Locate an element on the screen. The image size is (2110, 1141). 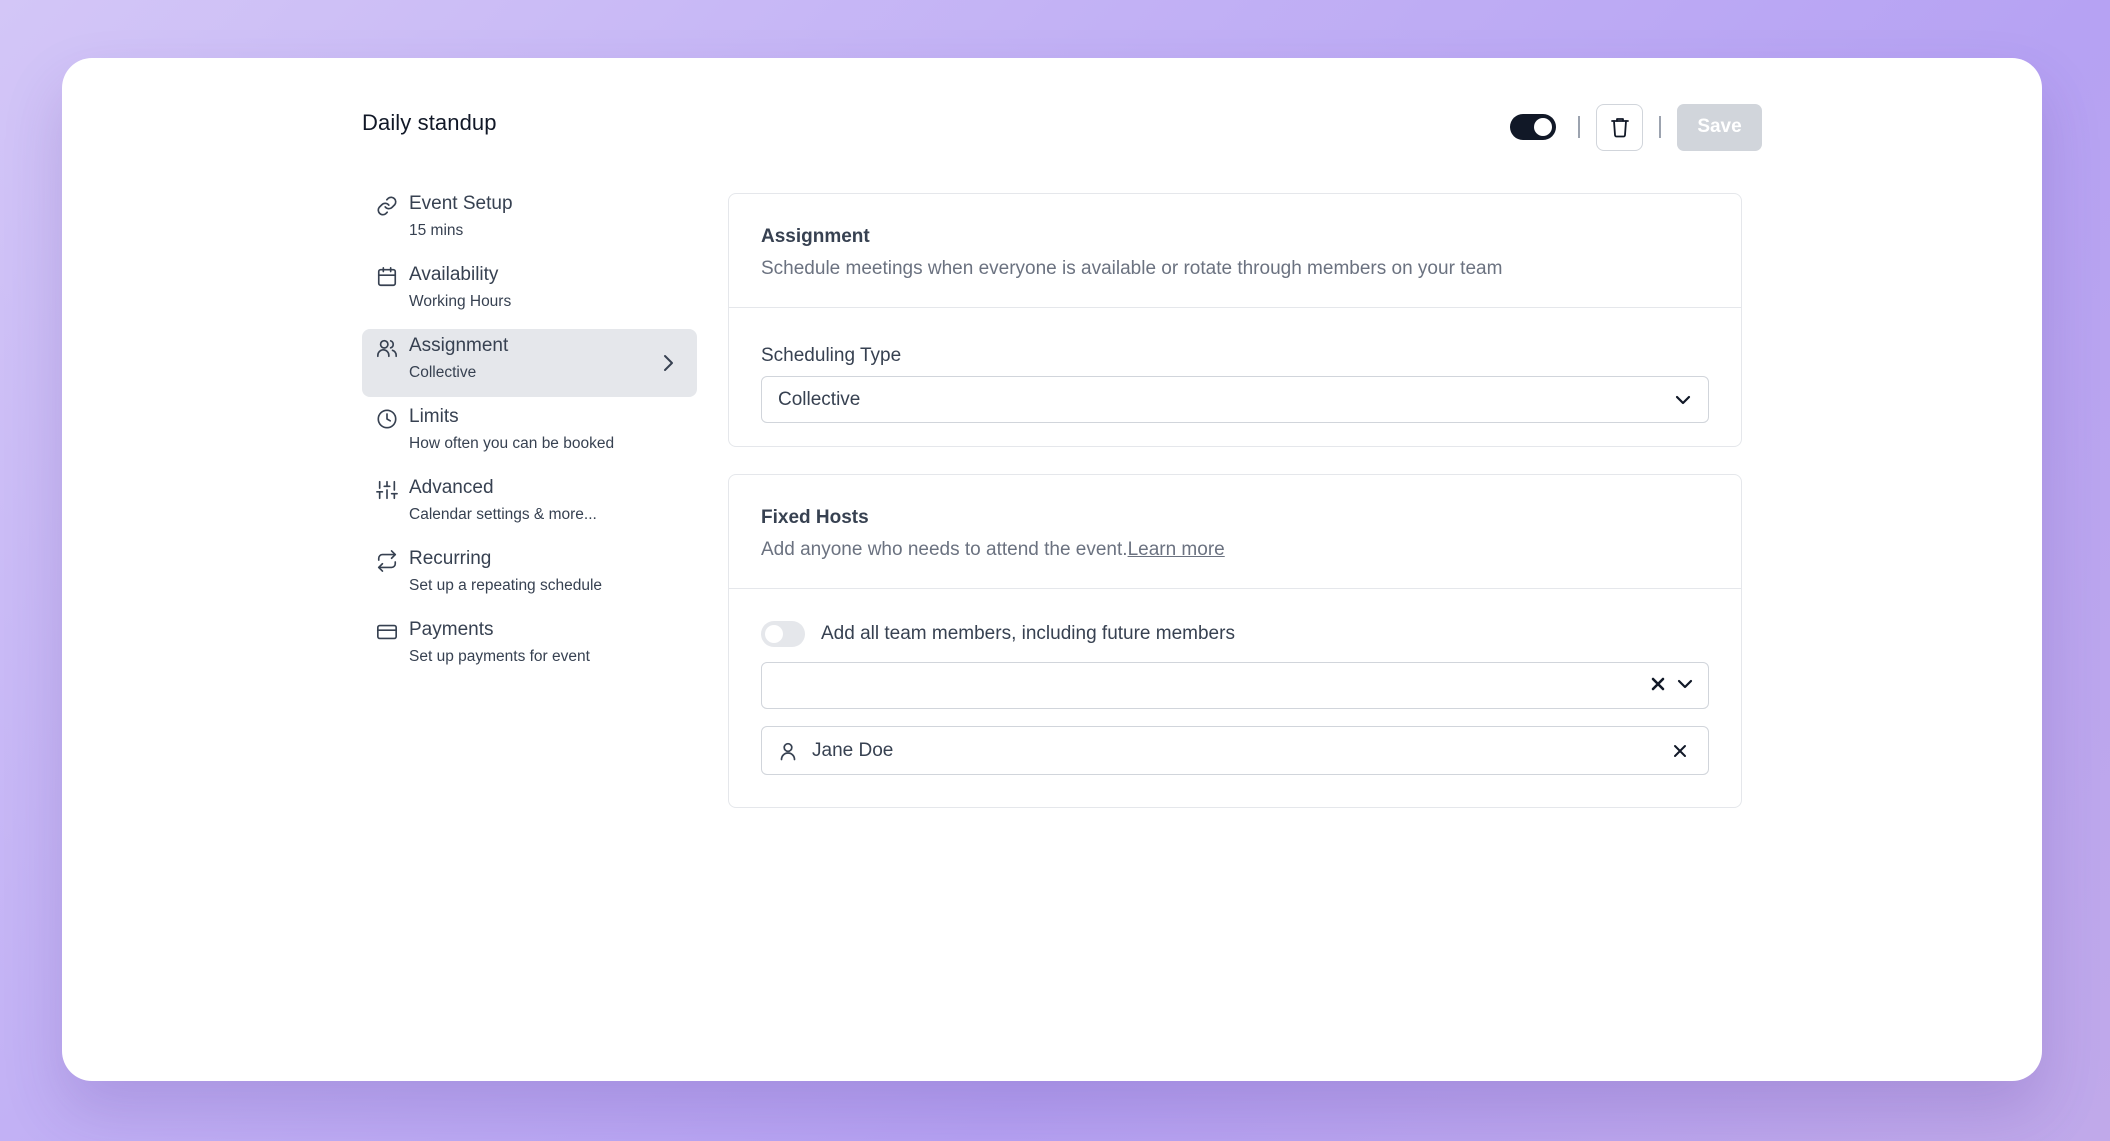
top-actions: Save is located at coordinates (1622, 127).